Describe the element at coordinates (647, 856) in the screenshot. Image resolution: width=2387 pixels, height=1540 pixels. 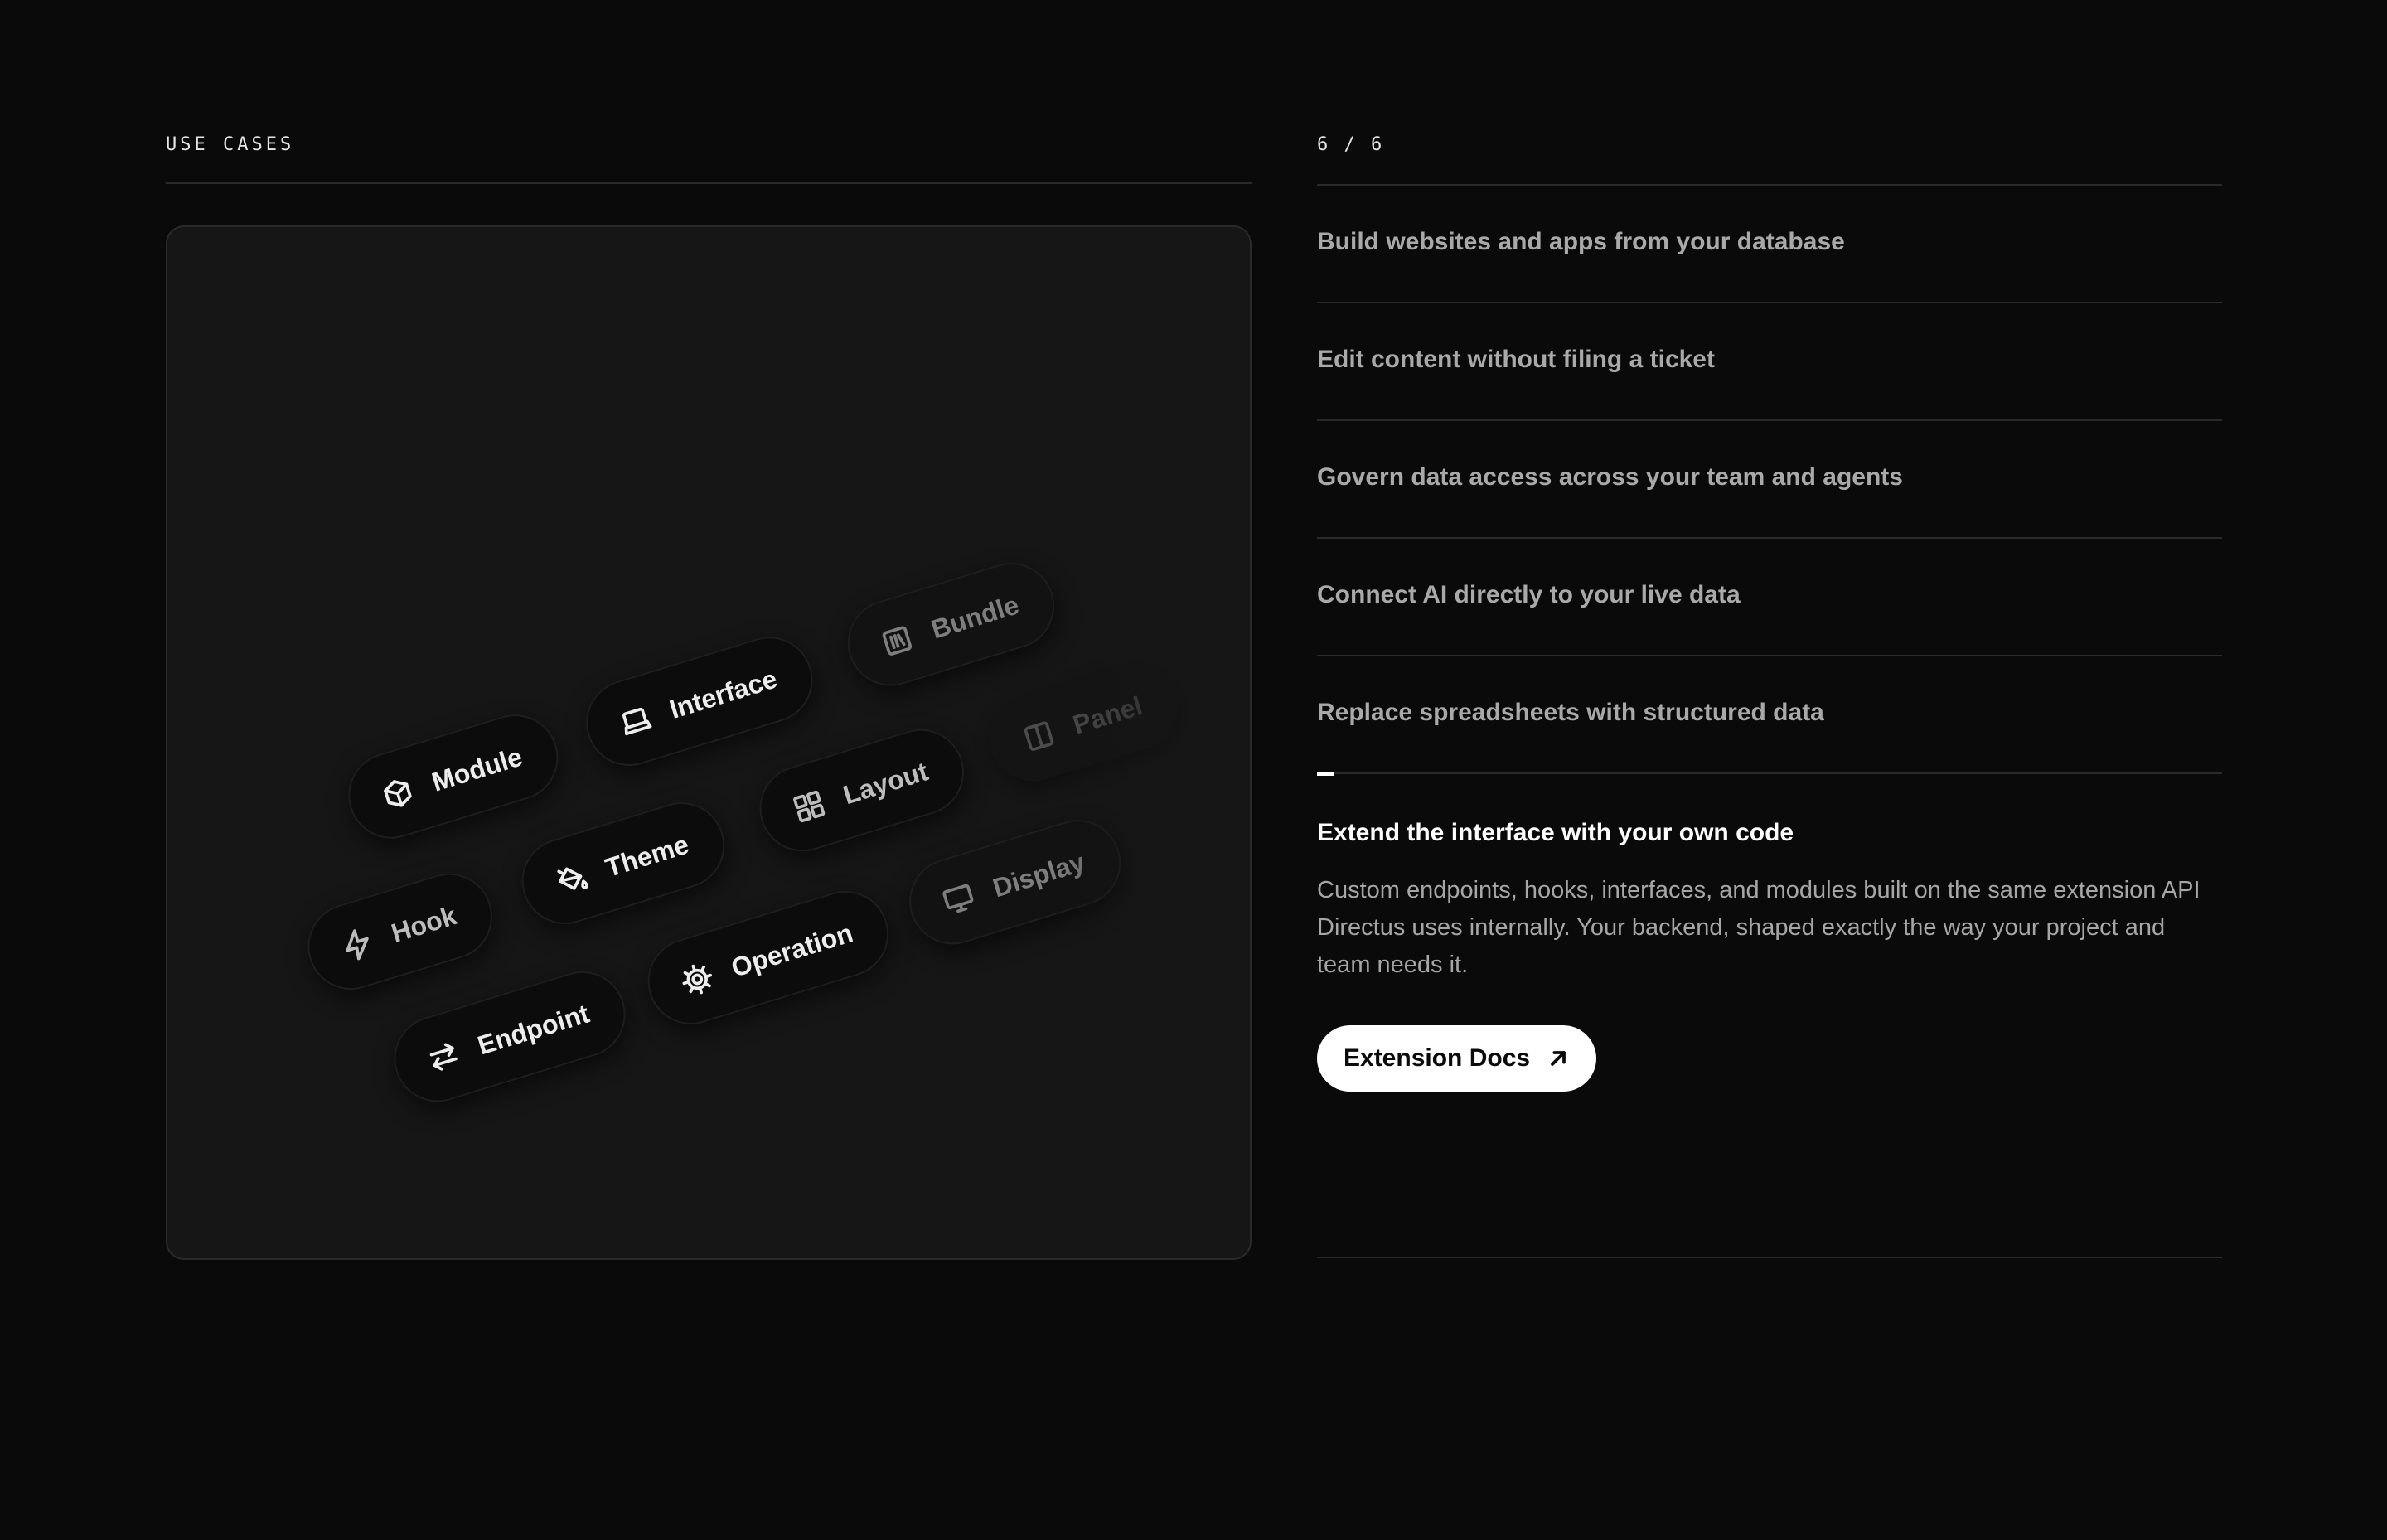
I see `chip-label: Theme` at that location.